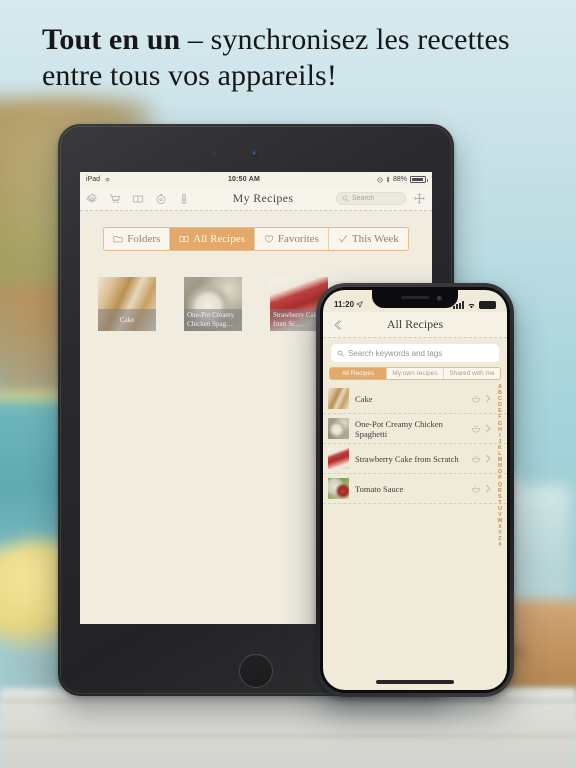 Image resolution: width=576 pixels, height=768 pixels. What do you see at coordinates (118, 239) in the screenshot?
I see `folder-icon` at bounding box center [118, 239].